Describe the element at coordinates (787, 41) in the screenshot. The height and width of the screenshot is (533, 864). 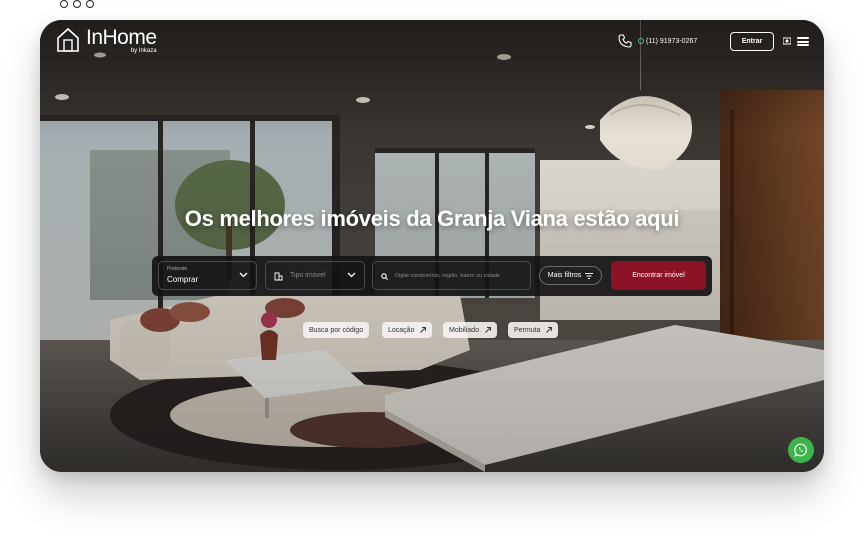
I see `flag-icon` at that location.